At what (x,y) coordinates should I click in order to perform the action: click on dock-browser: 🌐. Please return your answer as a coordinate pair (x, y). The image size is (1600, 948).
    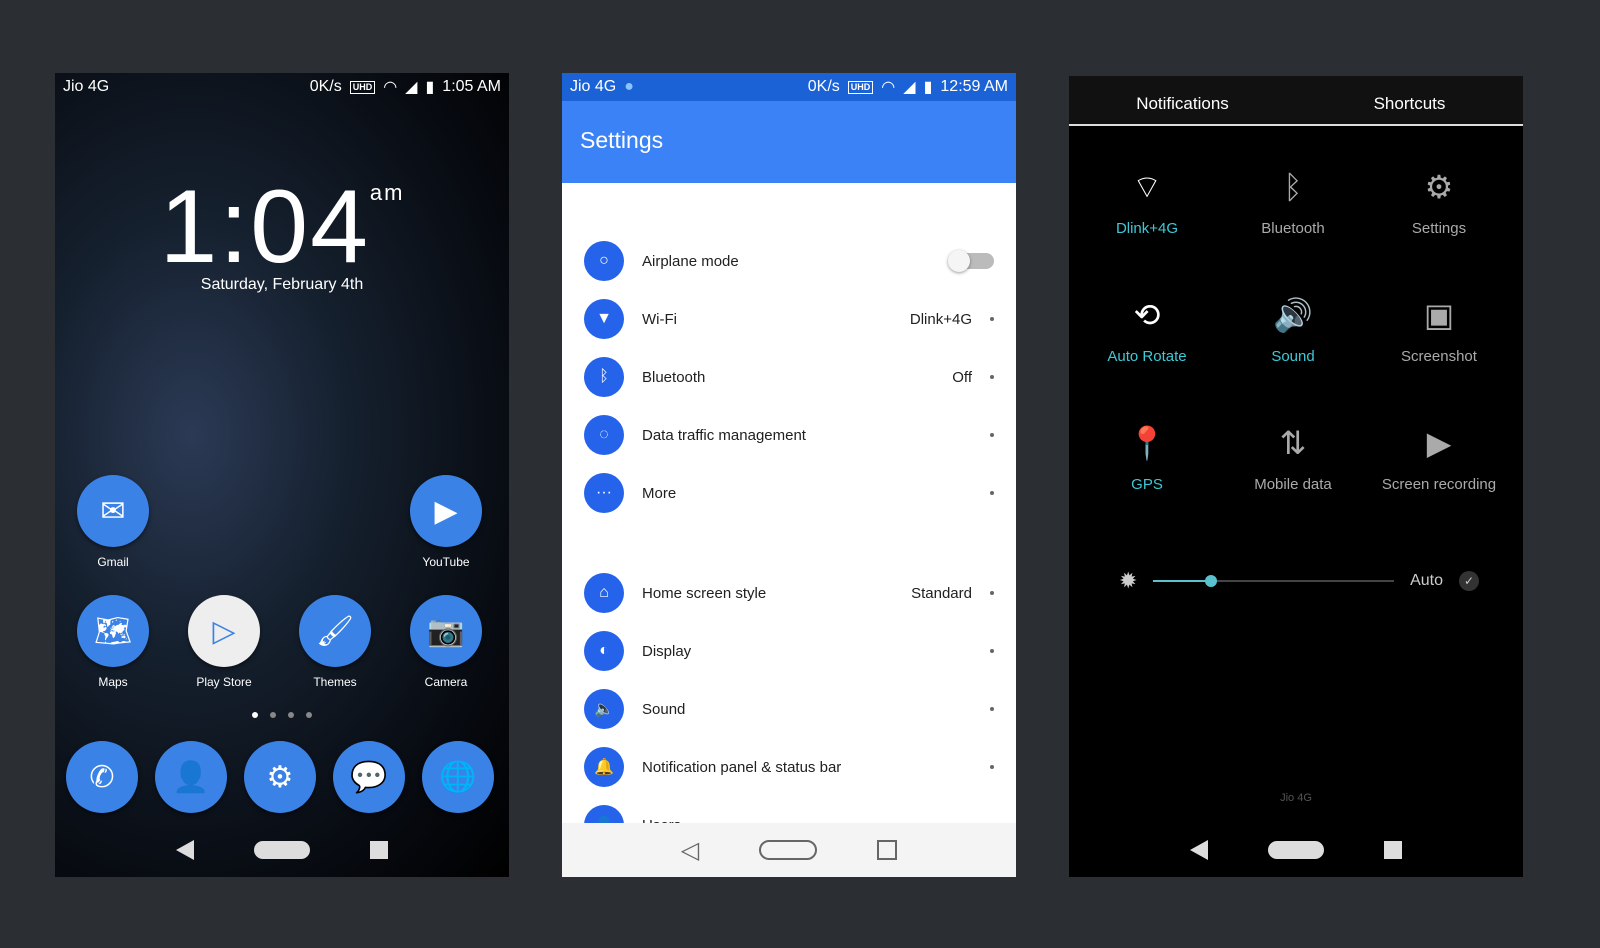
    Looking at the image, I should click on (458, 781).